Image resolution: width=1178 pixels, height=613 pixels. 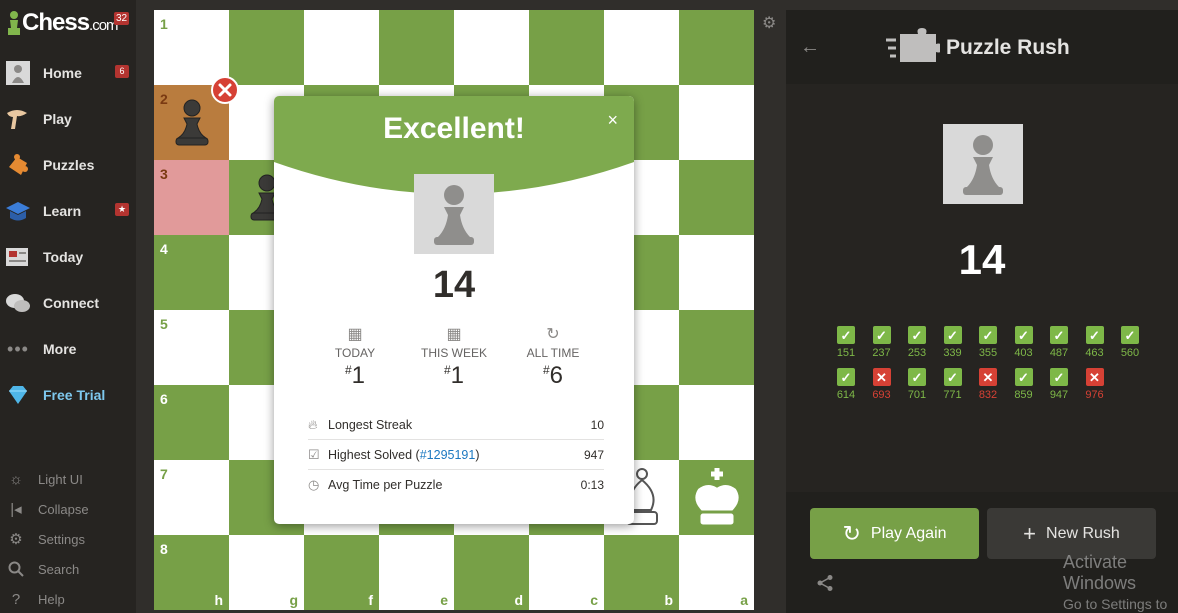 What do you see at coordinates (164, 474) in the screenshot?
I see `rank-label: 7` at bounding box center [164, 474].